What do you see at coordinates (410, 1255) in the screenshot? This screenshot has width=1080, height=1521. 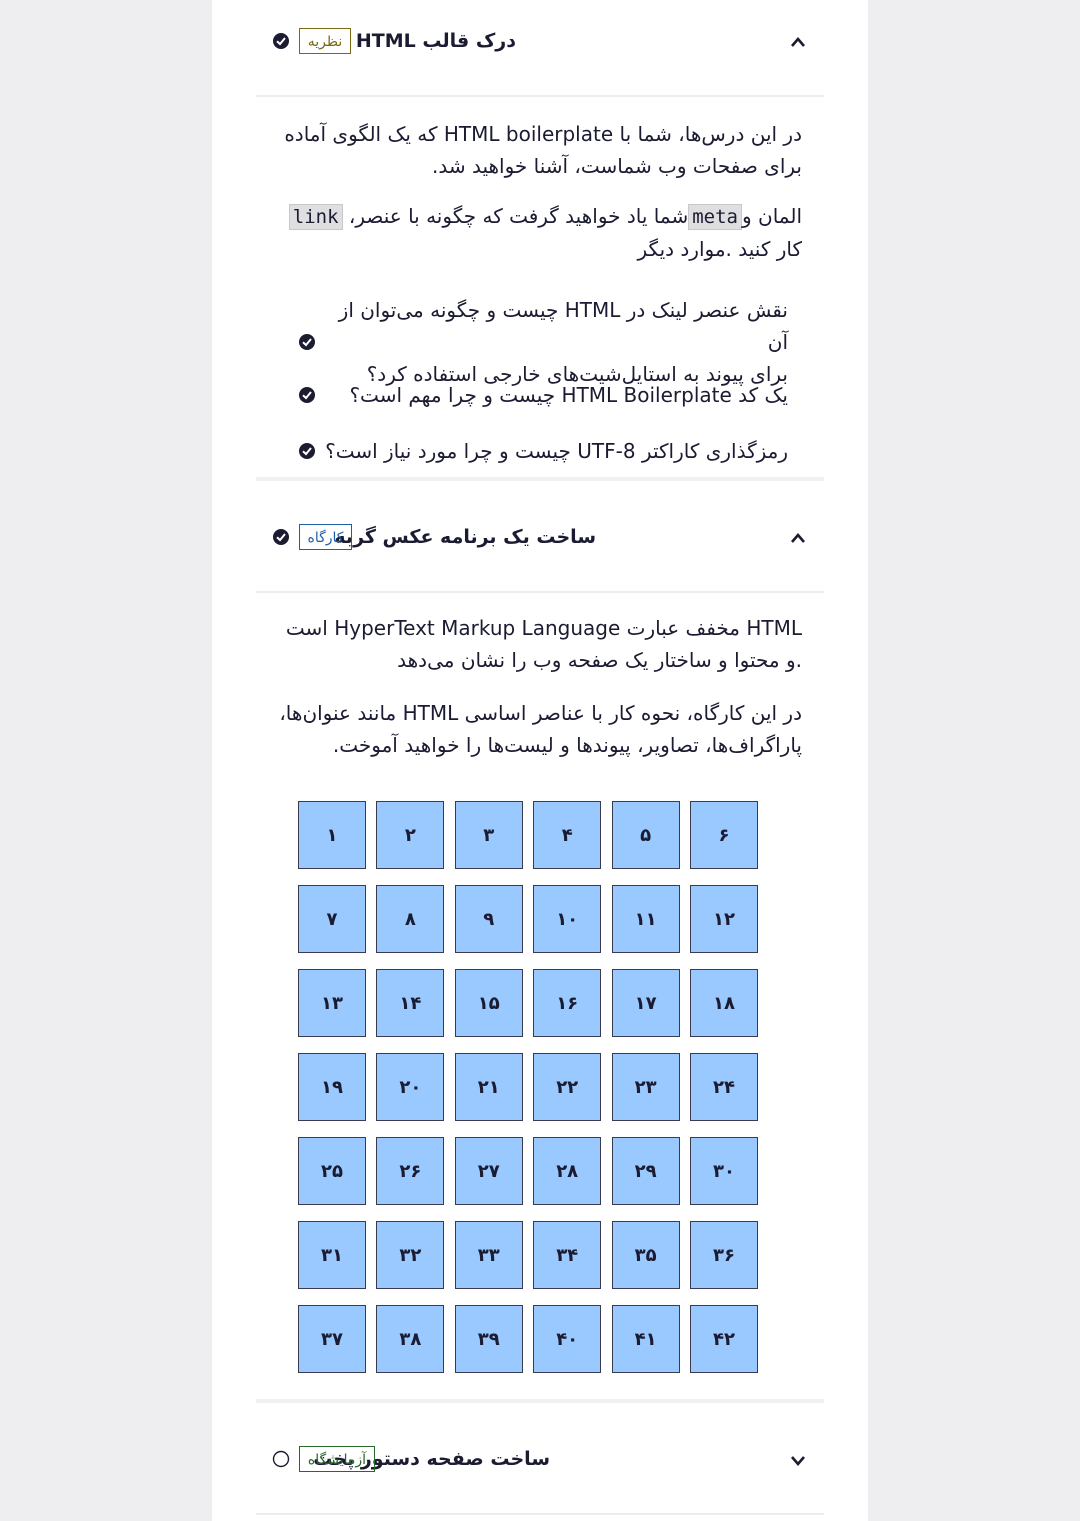 I see `step-button: ۳۲` at bounding box center [410, 1255].